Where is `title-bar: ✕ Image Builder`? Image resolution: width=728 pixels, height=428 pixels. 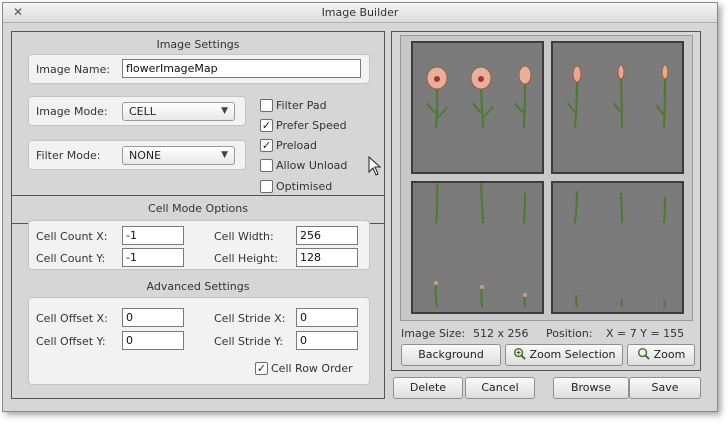 title-bar: ✕ Image Builder is located at coordinates (360, 13).